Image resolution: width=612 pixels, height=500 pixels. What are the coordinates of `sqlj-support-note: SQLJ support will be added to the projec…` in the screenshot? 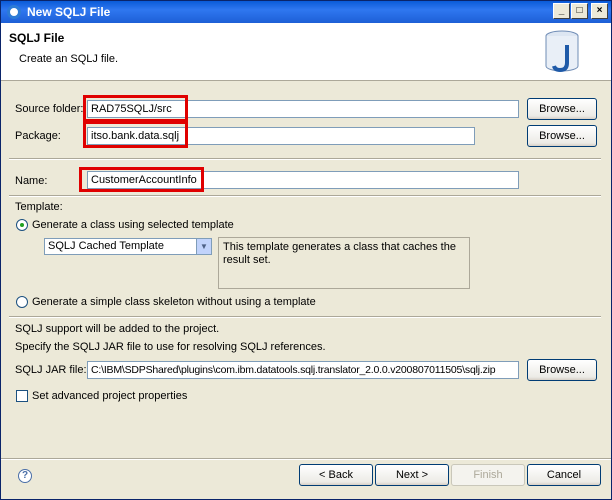 It's located at (117, 329).